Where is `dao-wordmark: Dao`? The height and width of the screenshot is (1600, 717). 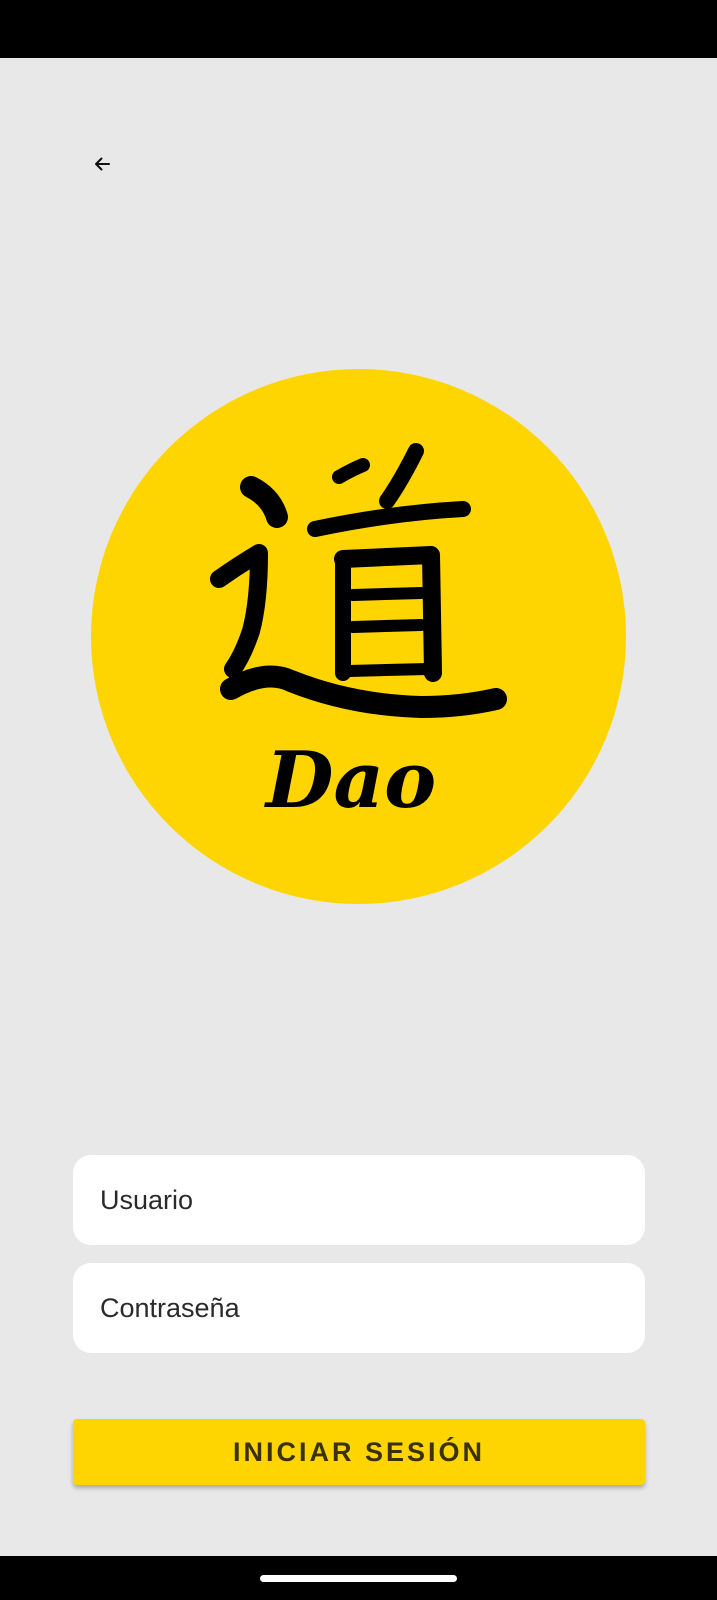 dao-wordmark: Dao is located at coordinates (350, 780).